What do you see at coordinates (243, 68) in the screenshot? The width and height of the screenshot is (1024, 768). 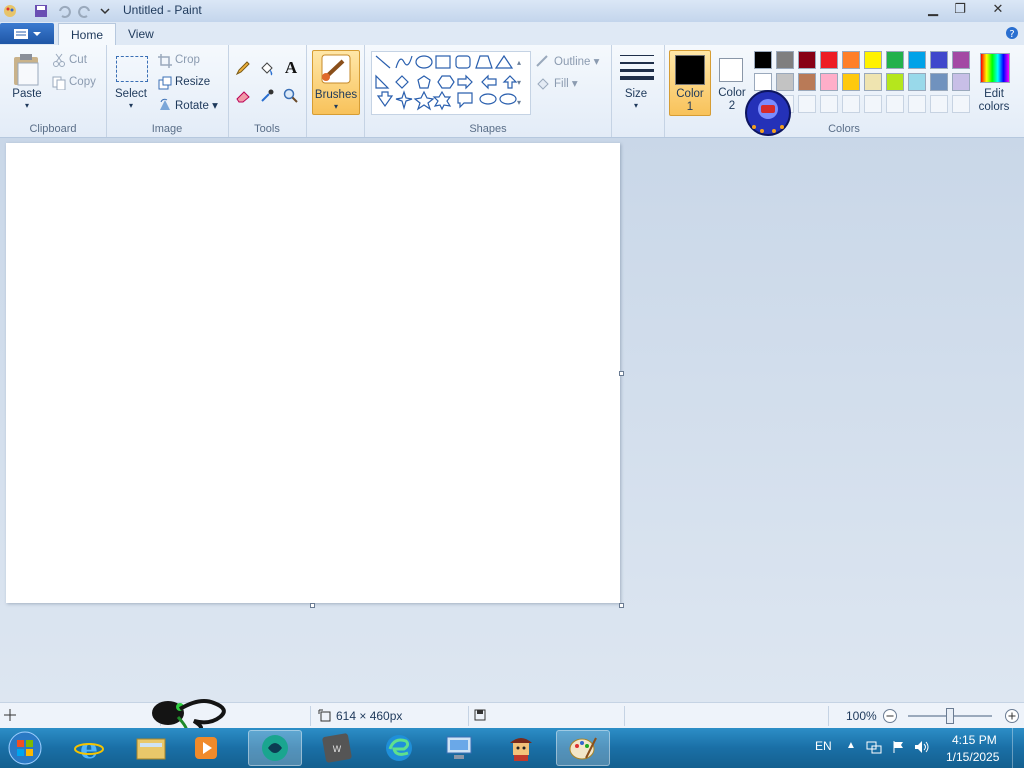 I see `pencil-icon` at bounding box center [243, 68].